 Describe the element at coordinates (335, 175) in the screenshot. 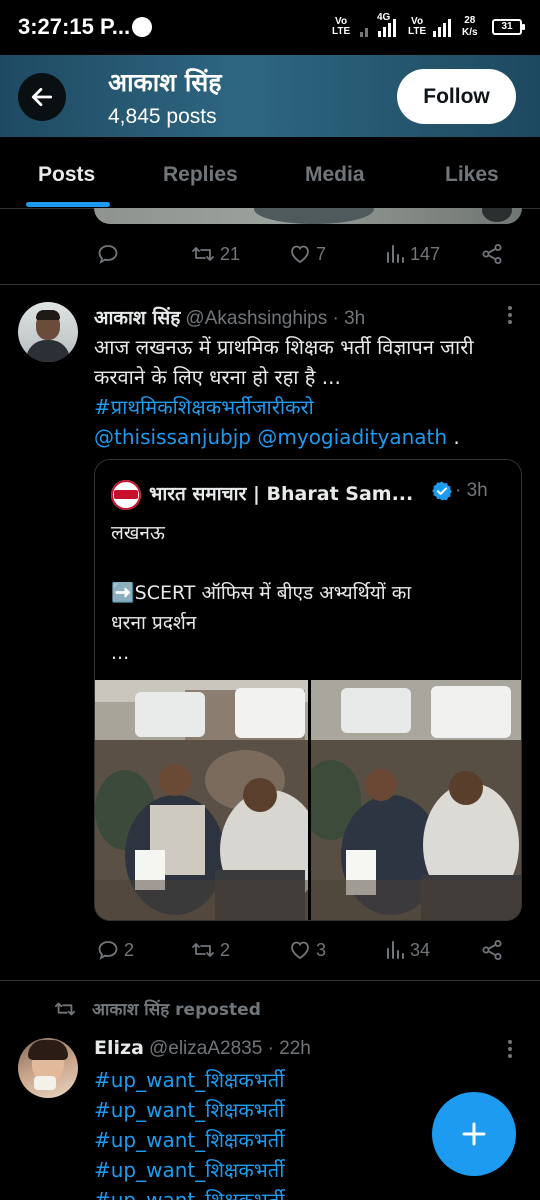

I see `tab-media: Media` at that location.